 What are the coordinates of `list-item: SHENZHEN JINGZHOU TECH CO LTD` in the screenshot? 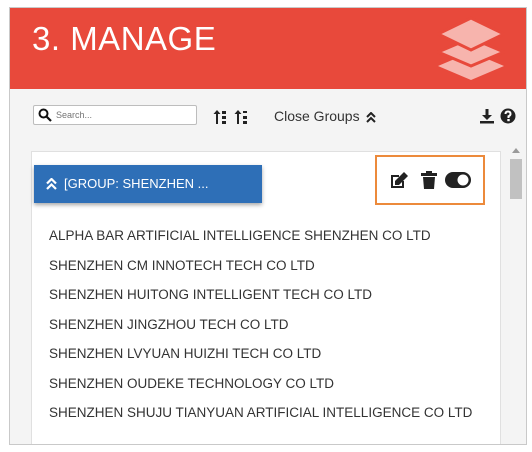 It's located at (269, 325).